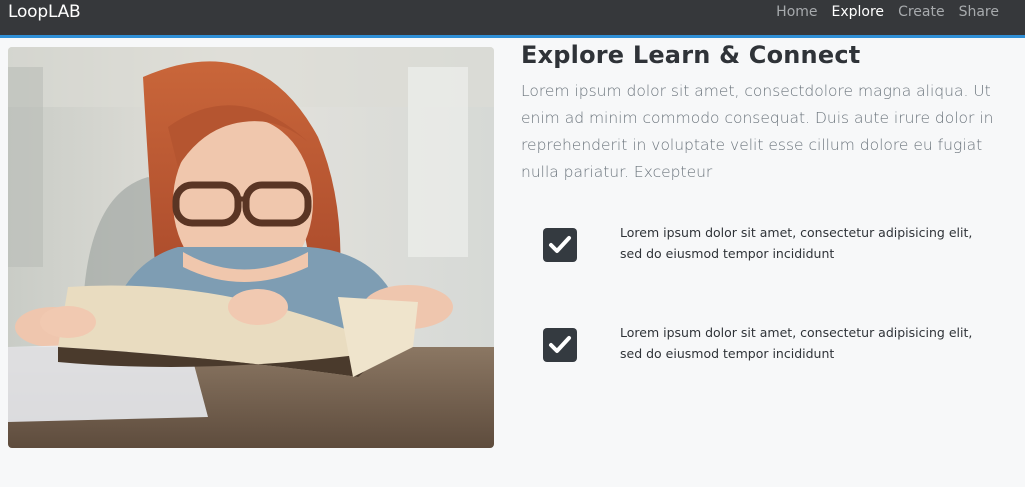 This screenshot has height=487, width=1025. I want to click on nav-link-explore: Explore, so click(858, 12).